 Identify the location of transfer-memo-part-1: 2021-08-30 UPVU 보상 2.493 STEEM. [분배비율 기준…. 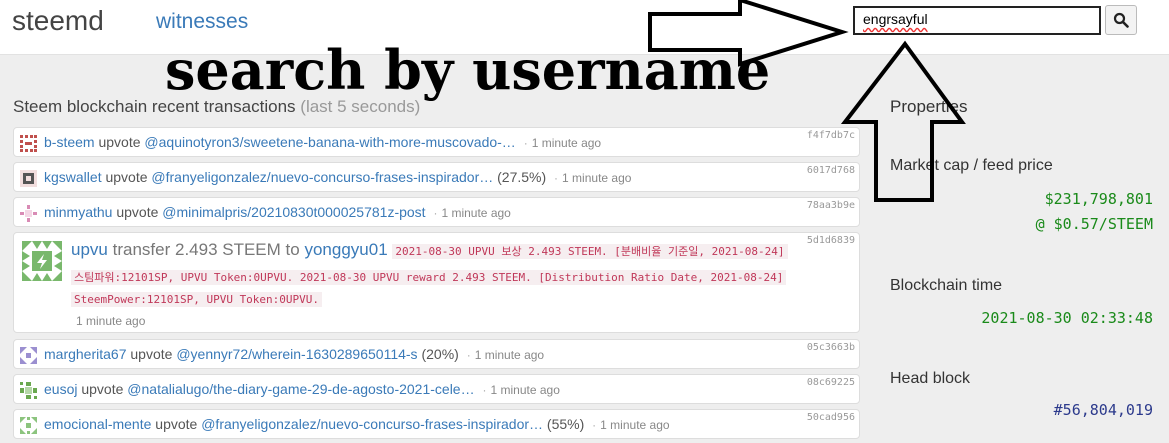
(590, 251).